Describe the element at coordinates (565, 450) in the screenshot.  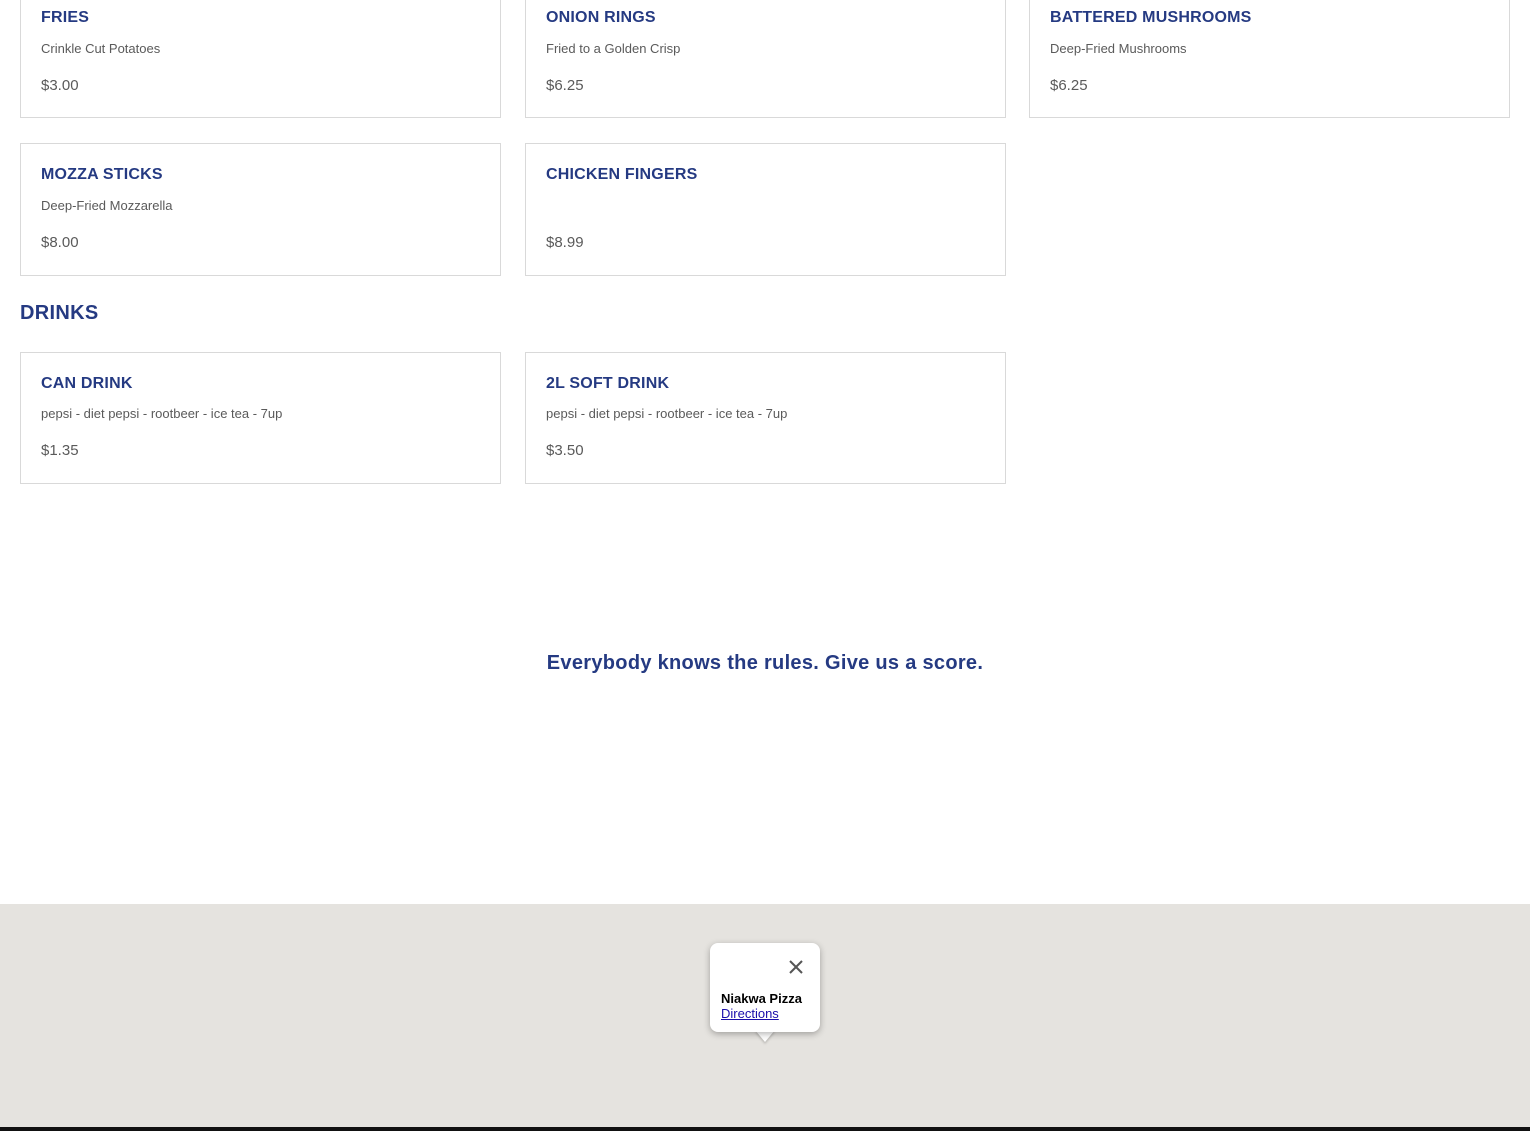
I see `menu-item-price: $3.50` at that location.